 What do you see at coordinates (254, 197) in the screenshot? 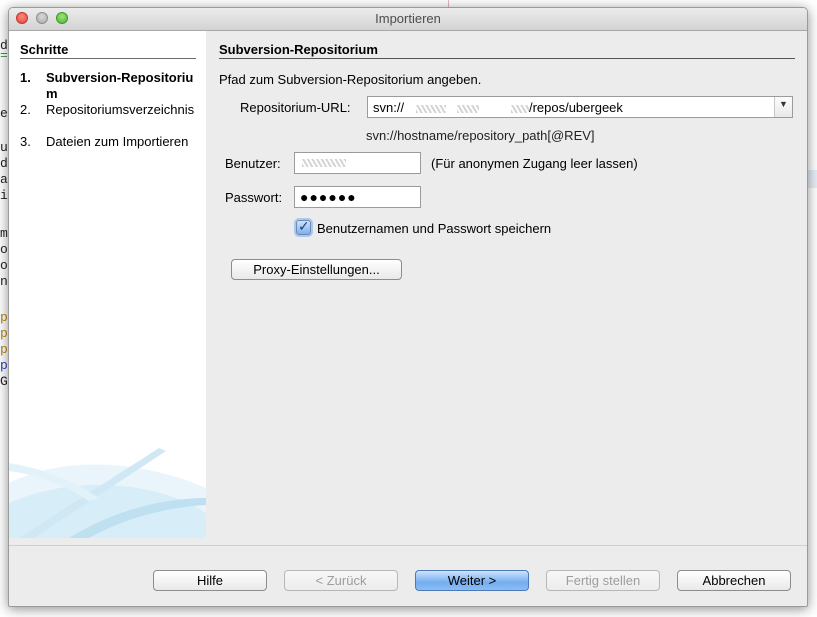
I see `password-label: Passwort:` at bounding box center [254, 197].